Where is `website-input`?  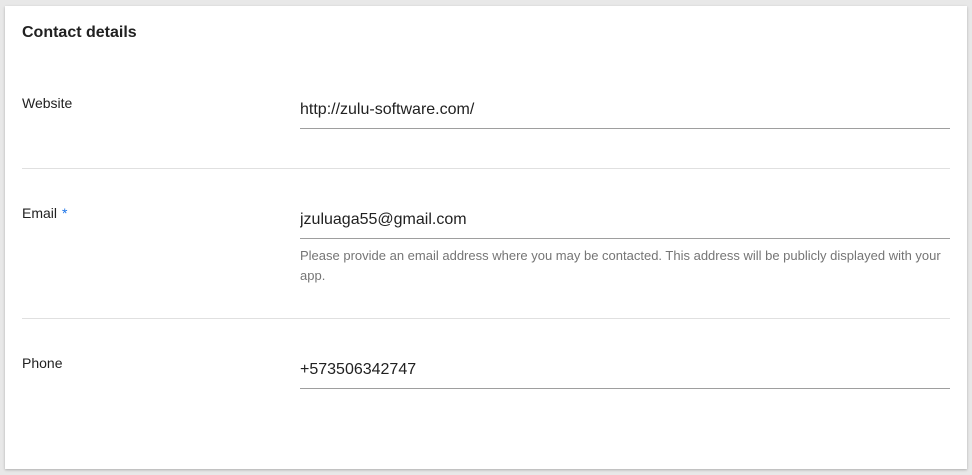
website-input is located at coordinates (625, 115).